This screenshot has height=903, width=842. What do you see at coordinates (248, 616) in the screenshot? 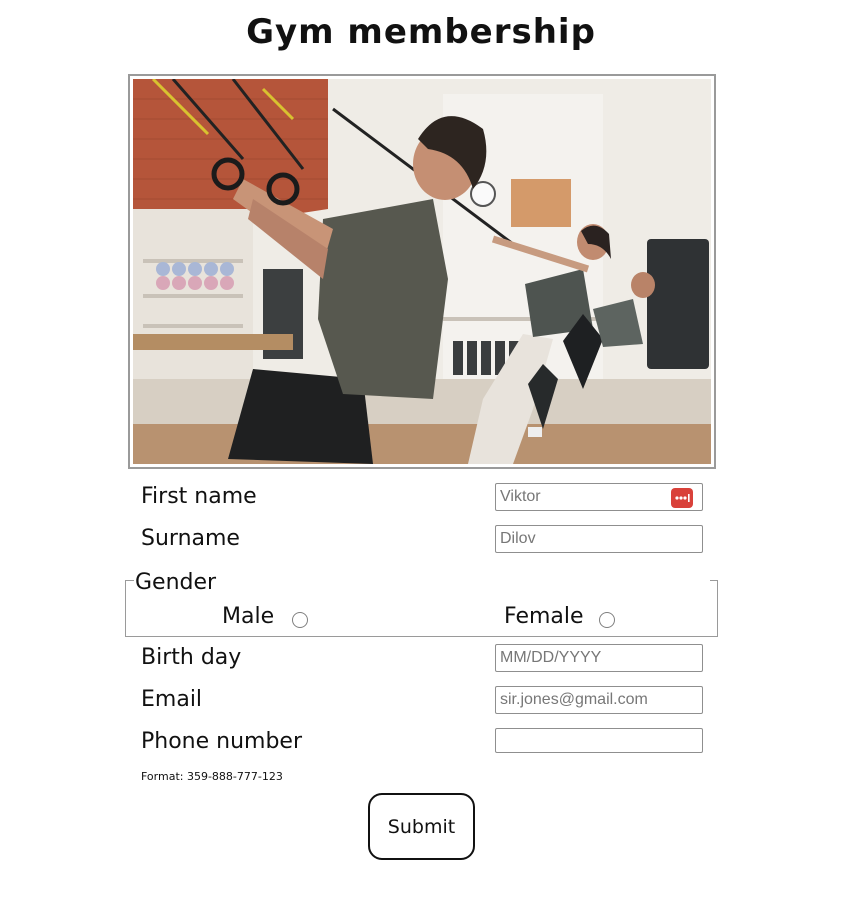
I see `gender-male-label: Male` at bounding box center [248, 616].